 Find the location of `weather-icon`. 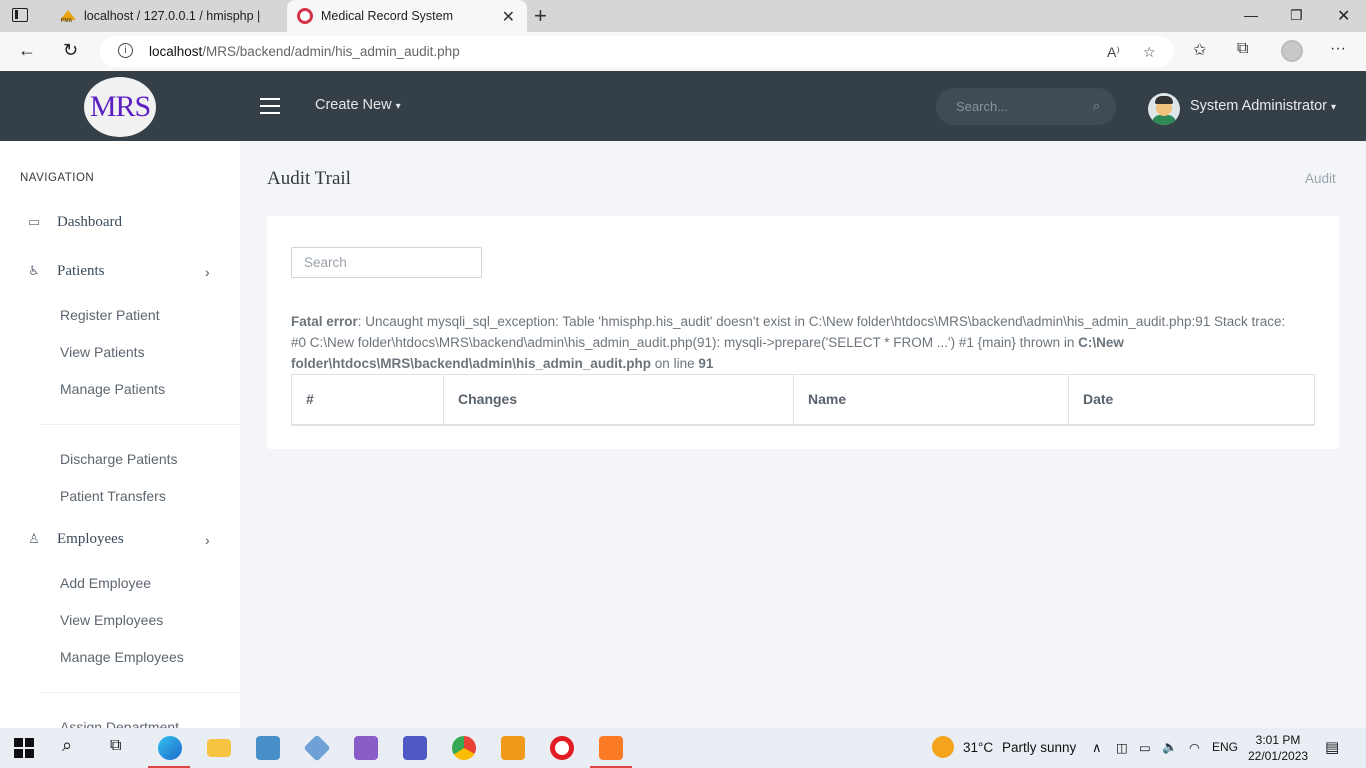

weather-icon is located at coordinates (943, 747).